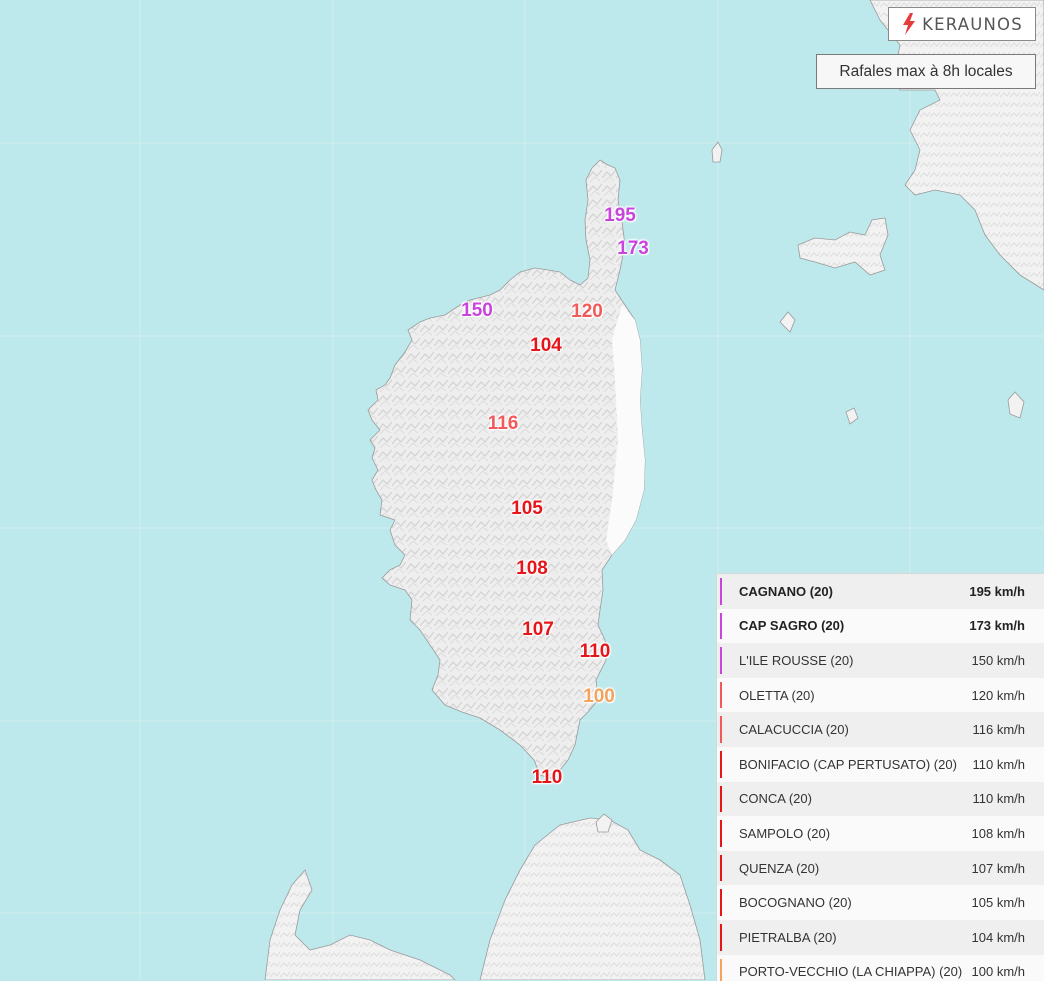 This screenshot has width=1044, height=981. I want to click on legend-gust-value: 104 km/h, so click(998, 937).